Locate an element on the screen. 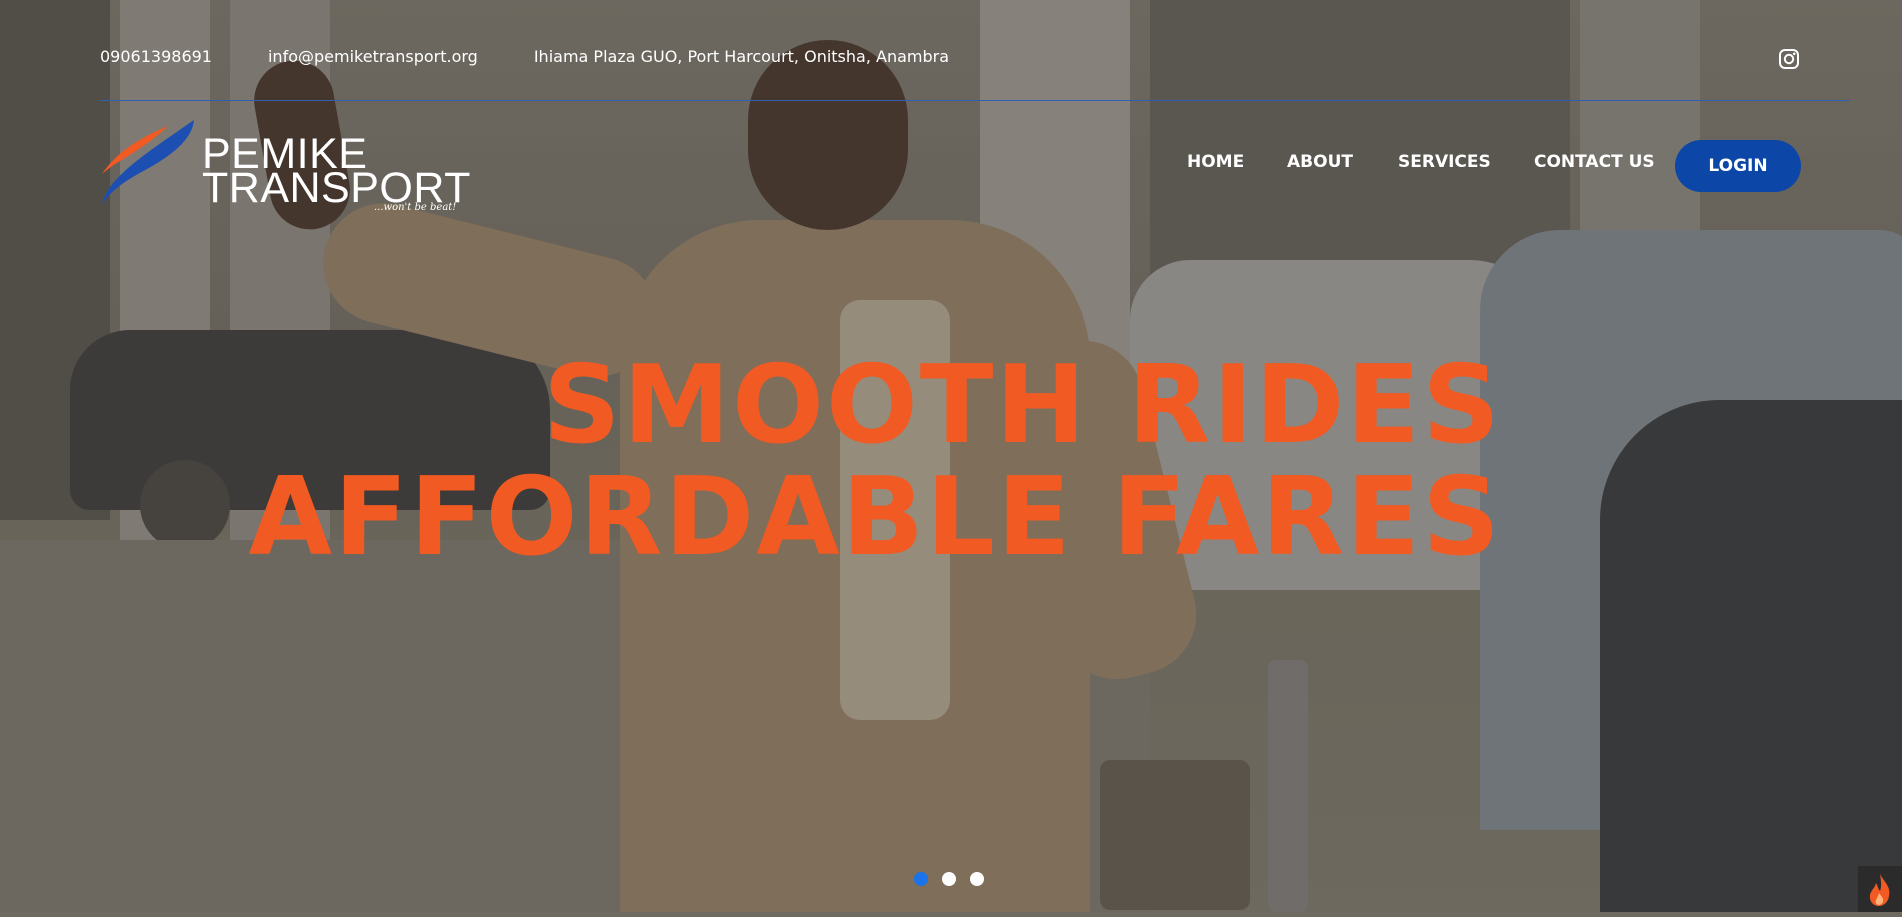 The width and height of the screenshot is (1902, 917). hero-headline-line1: SMOOTH RIDES is located at coordinates (1022, 405).